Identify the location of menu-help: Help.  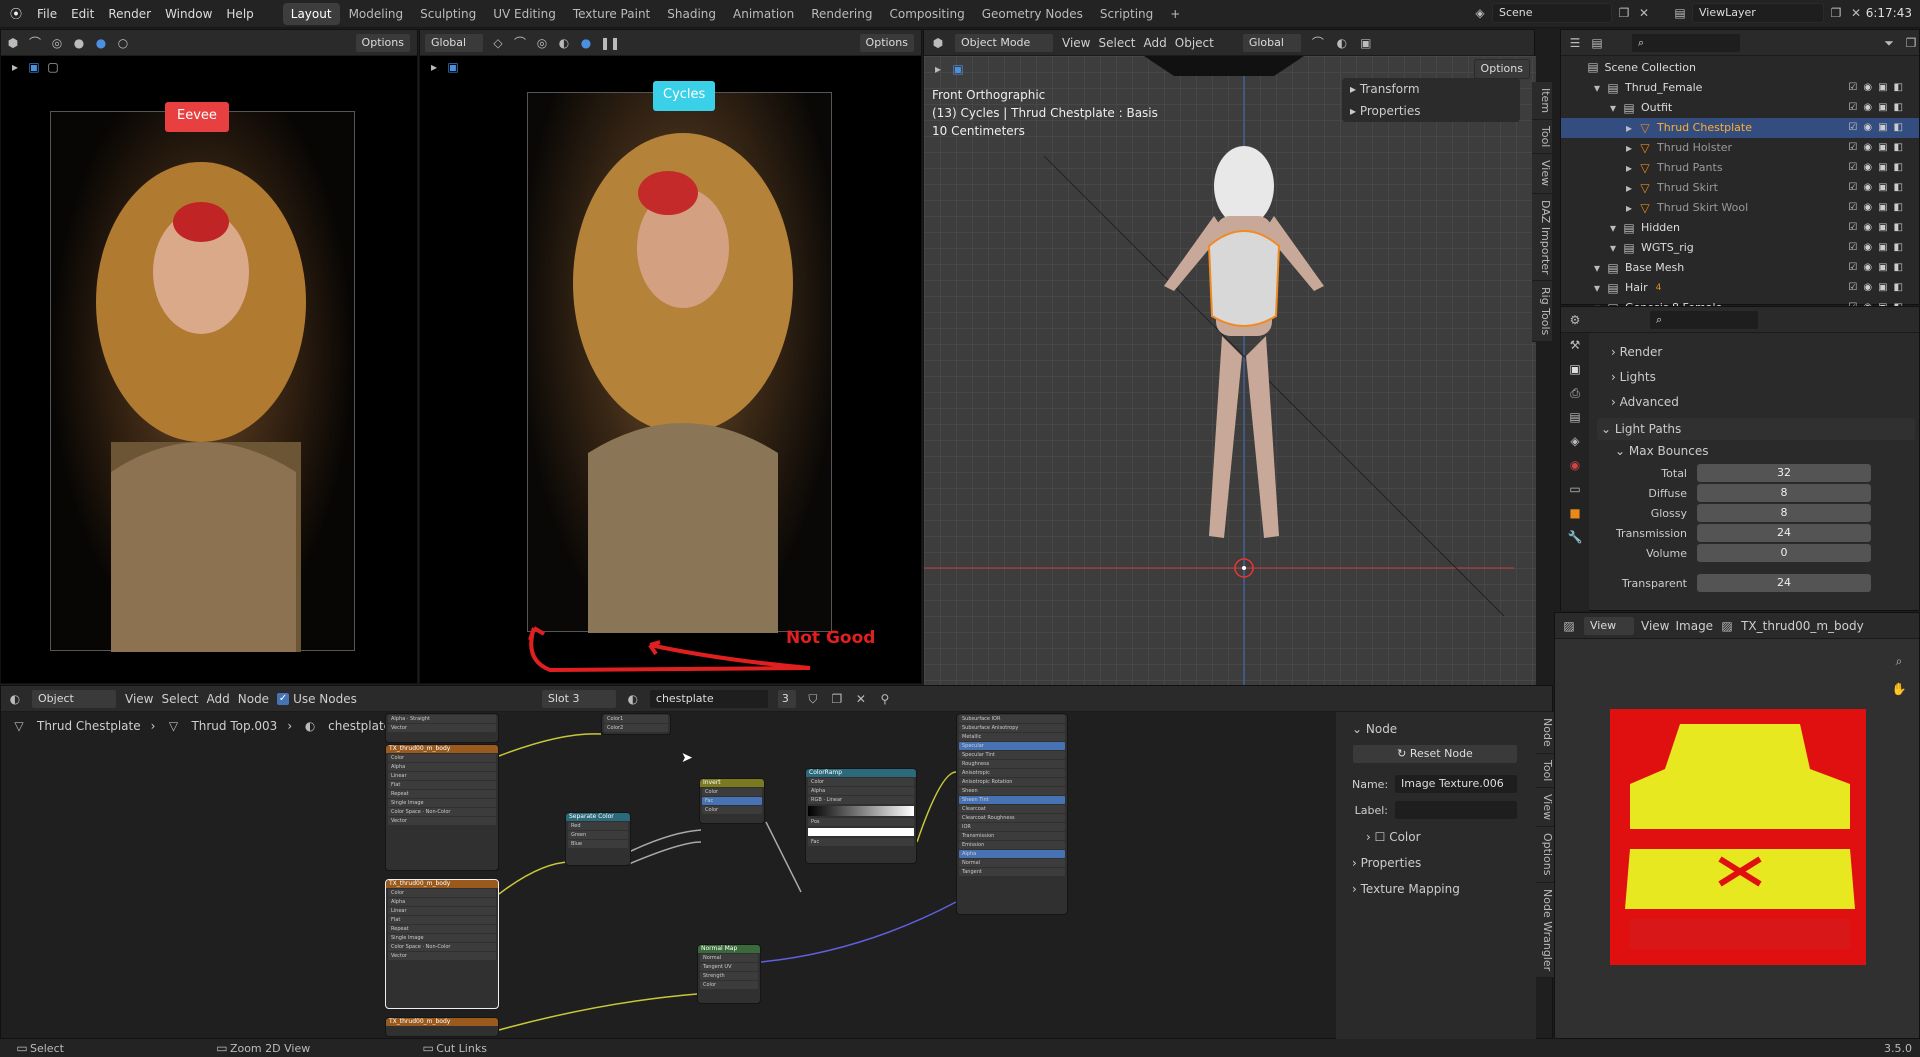
(239, 14).